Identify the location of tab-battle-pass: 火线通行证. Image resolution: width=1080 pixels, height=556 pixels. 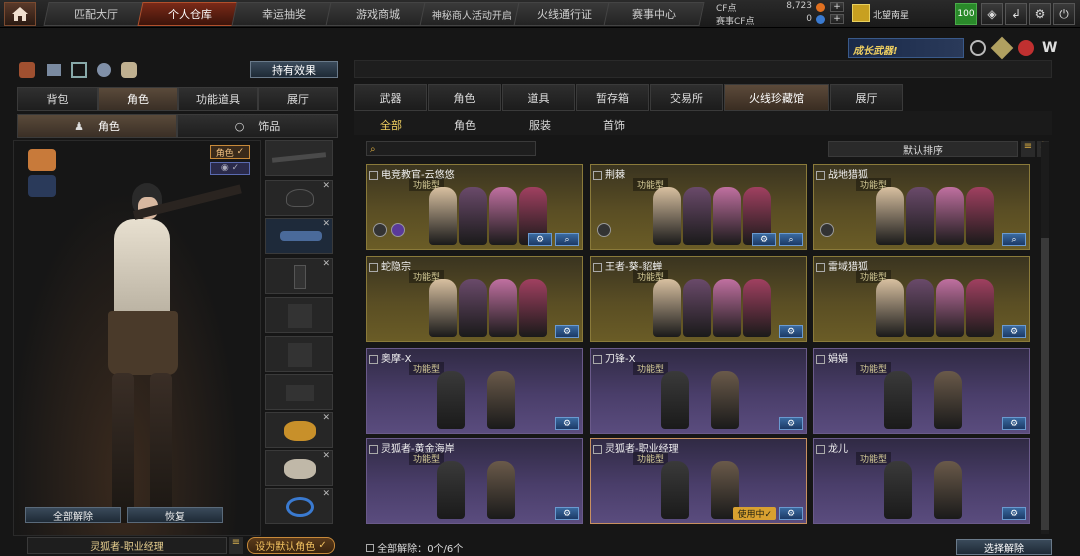
(564, 14).